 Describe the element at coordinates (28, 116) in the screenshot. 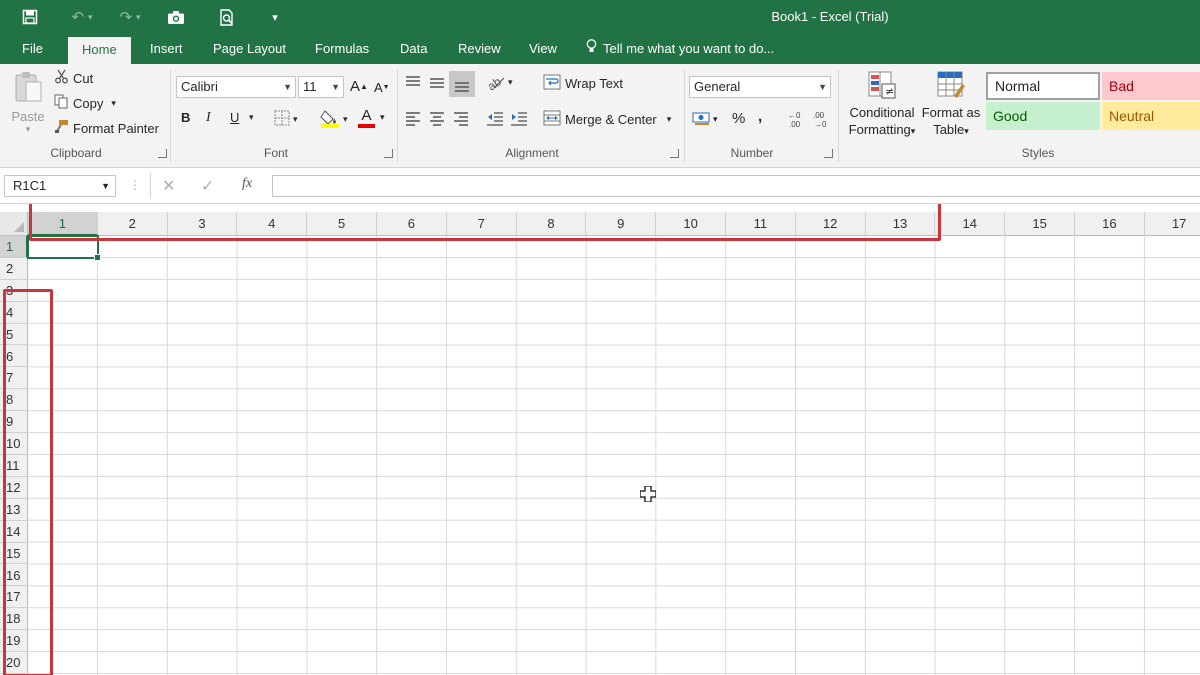

I see `paste-label: Paste` at that location.